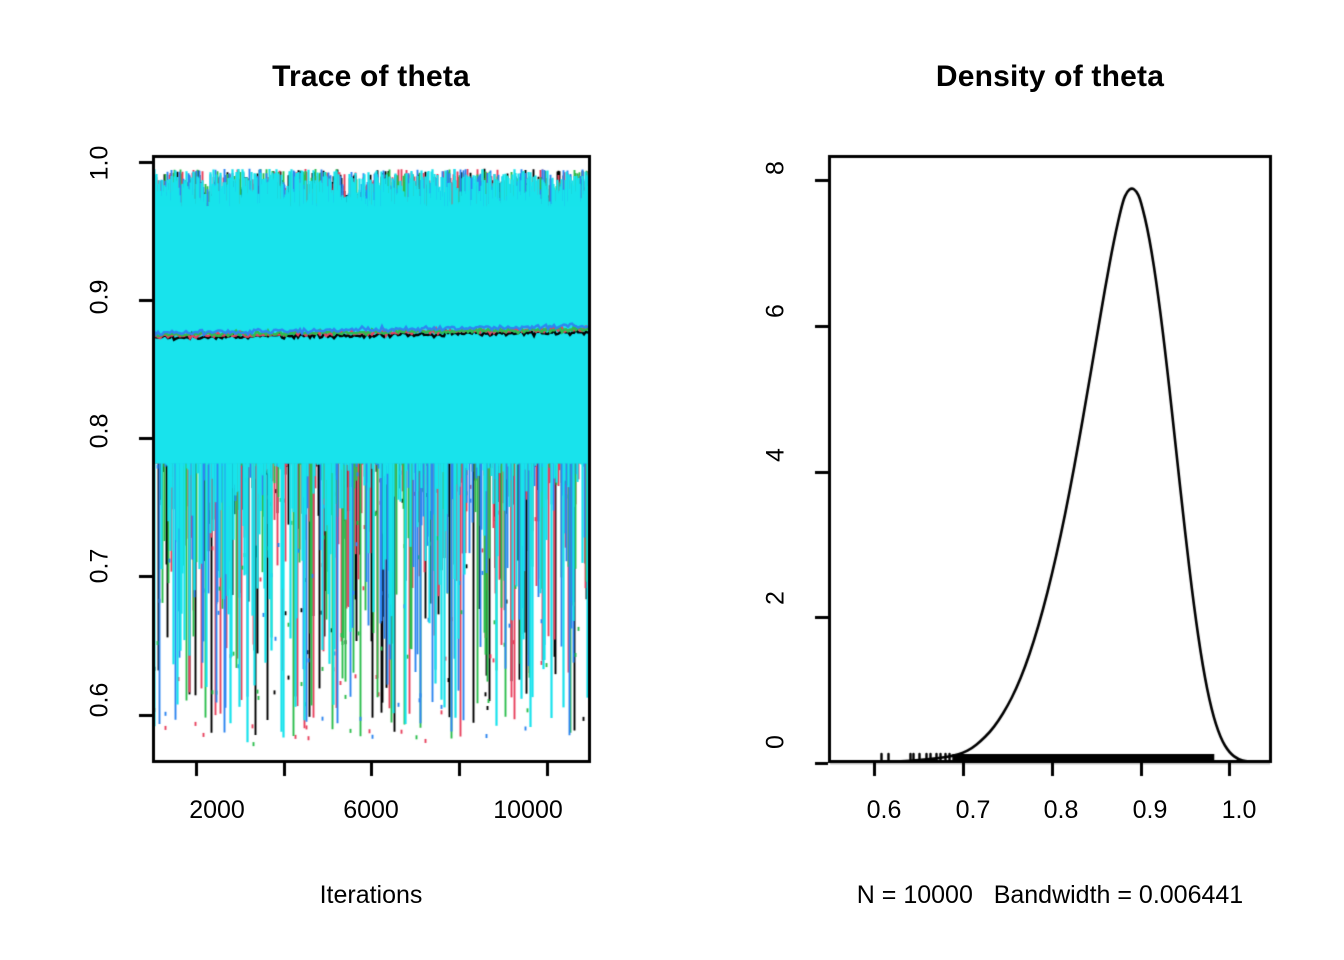  I want to click on trace-xaxis-label: Iterations, so click(371, 895).